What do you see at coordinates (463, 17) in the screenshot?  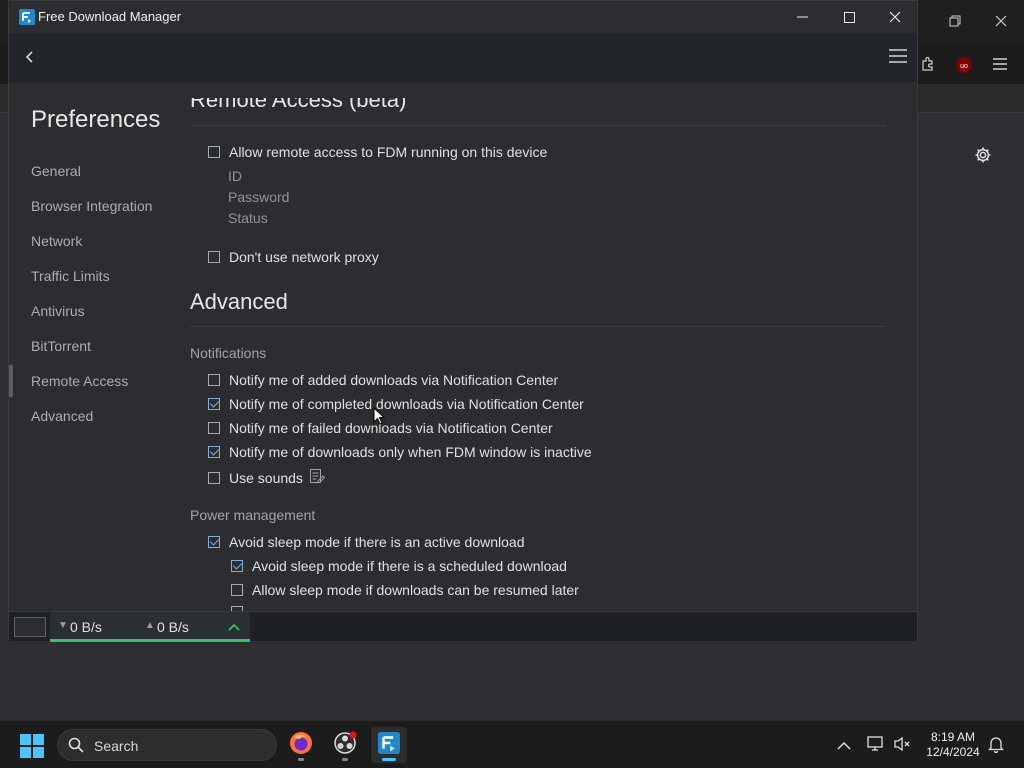 I see `title-bar: Free Download Manager` at bounding box center [463, 17].